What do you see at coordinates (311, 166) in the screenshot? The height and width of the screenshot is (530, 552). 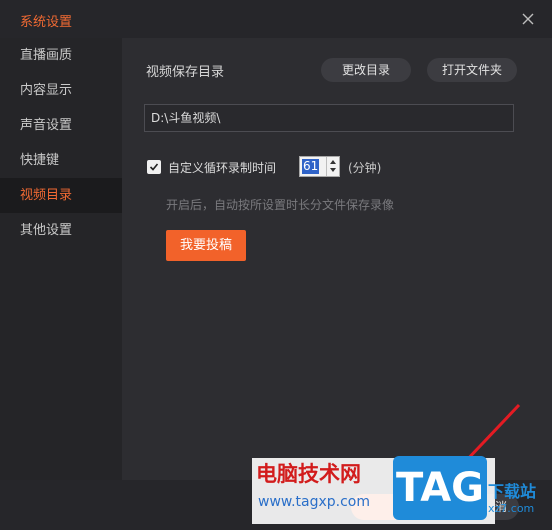 I see `loop-minutes-value: 61` at bounding box center [311, 166].